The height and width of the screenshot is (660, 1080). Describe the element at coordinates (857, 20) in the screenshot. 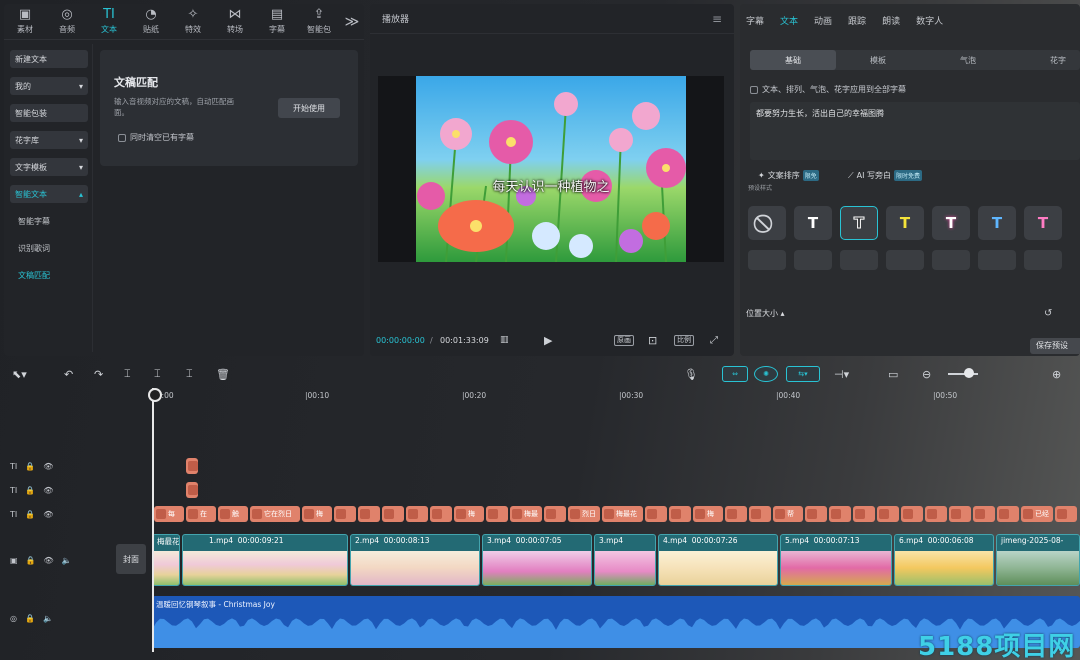

I see `tab-tracking: 跟踪` at that location.